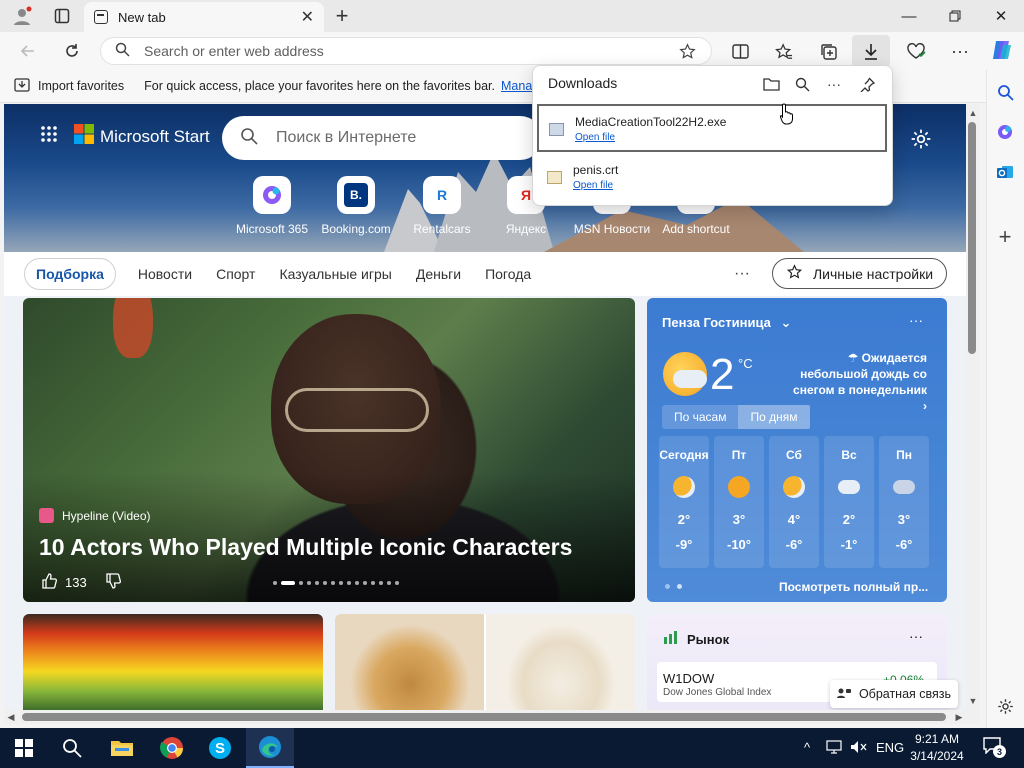  What do you see at coordinates (356, 206) in the screenshot?
I see `quick-link-booking: B. Booking.com` at bounding box center [356, 206].